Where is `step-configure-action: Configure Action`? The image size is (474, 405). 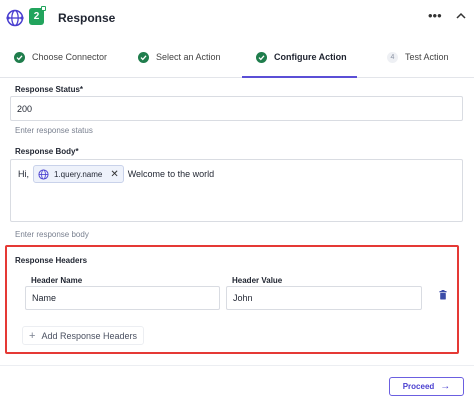
step-configure-action: Configure Action is located at coordinates (301, 57).